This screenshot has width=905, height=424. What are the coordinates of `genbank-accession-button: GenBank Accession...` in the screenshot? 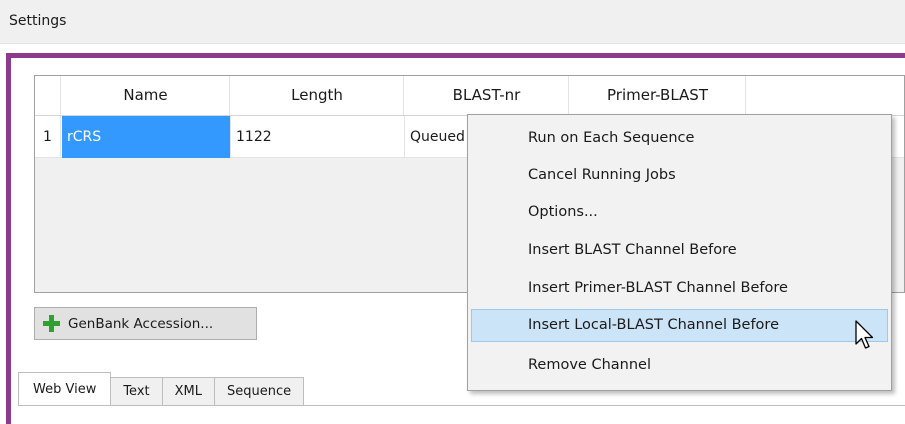 It's located at (145, 323).